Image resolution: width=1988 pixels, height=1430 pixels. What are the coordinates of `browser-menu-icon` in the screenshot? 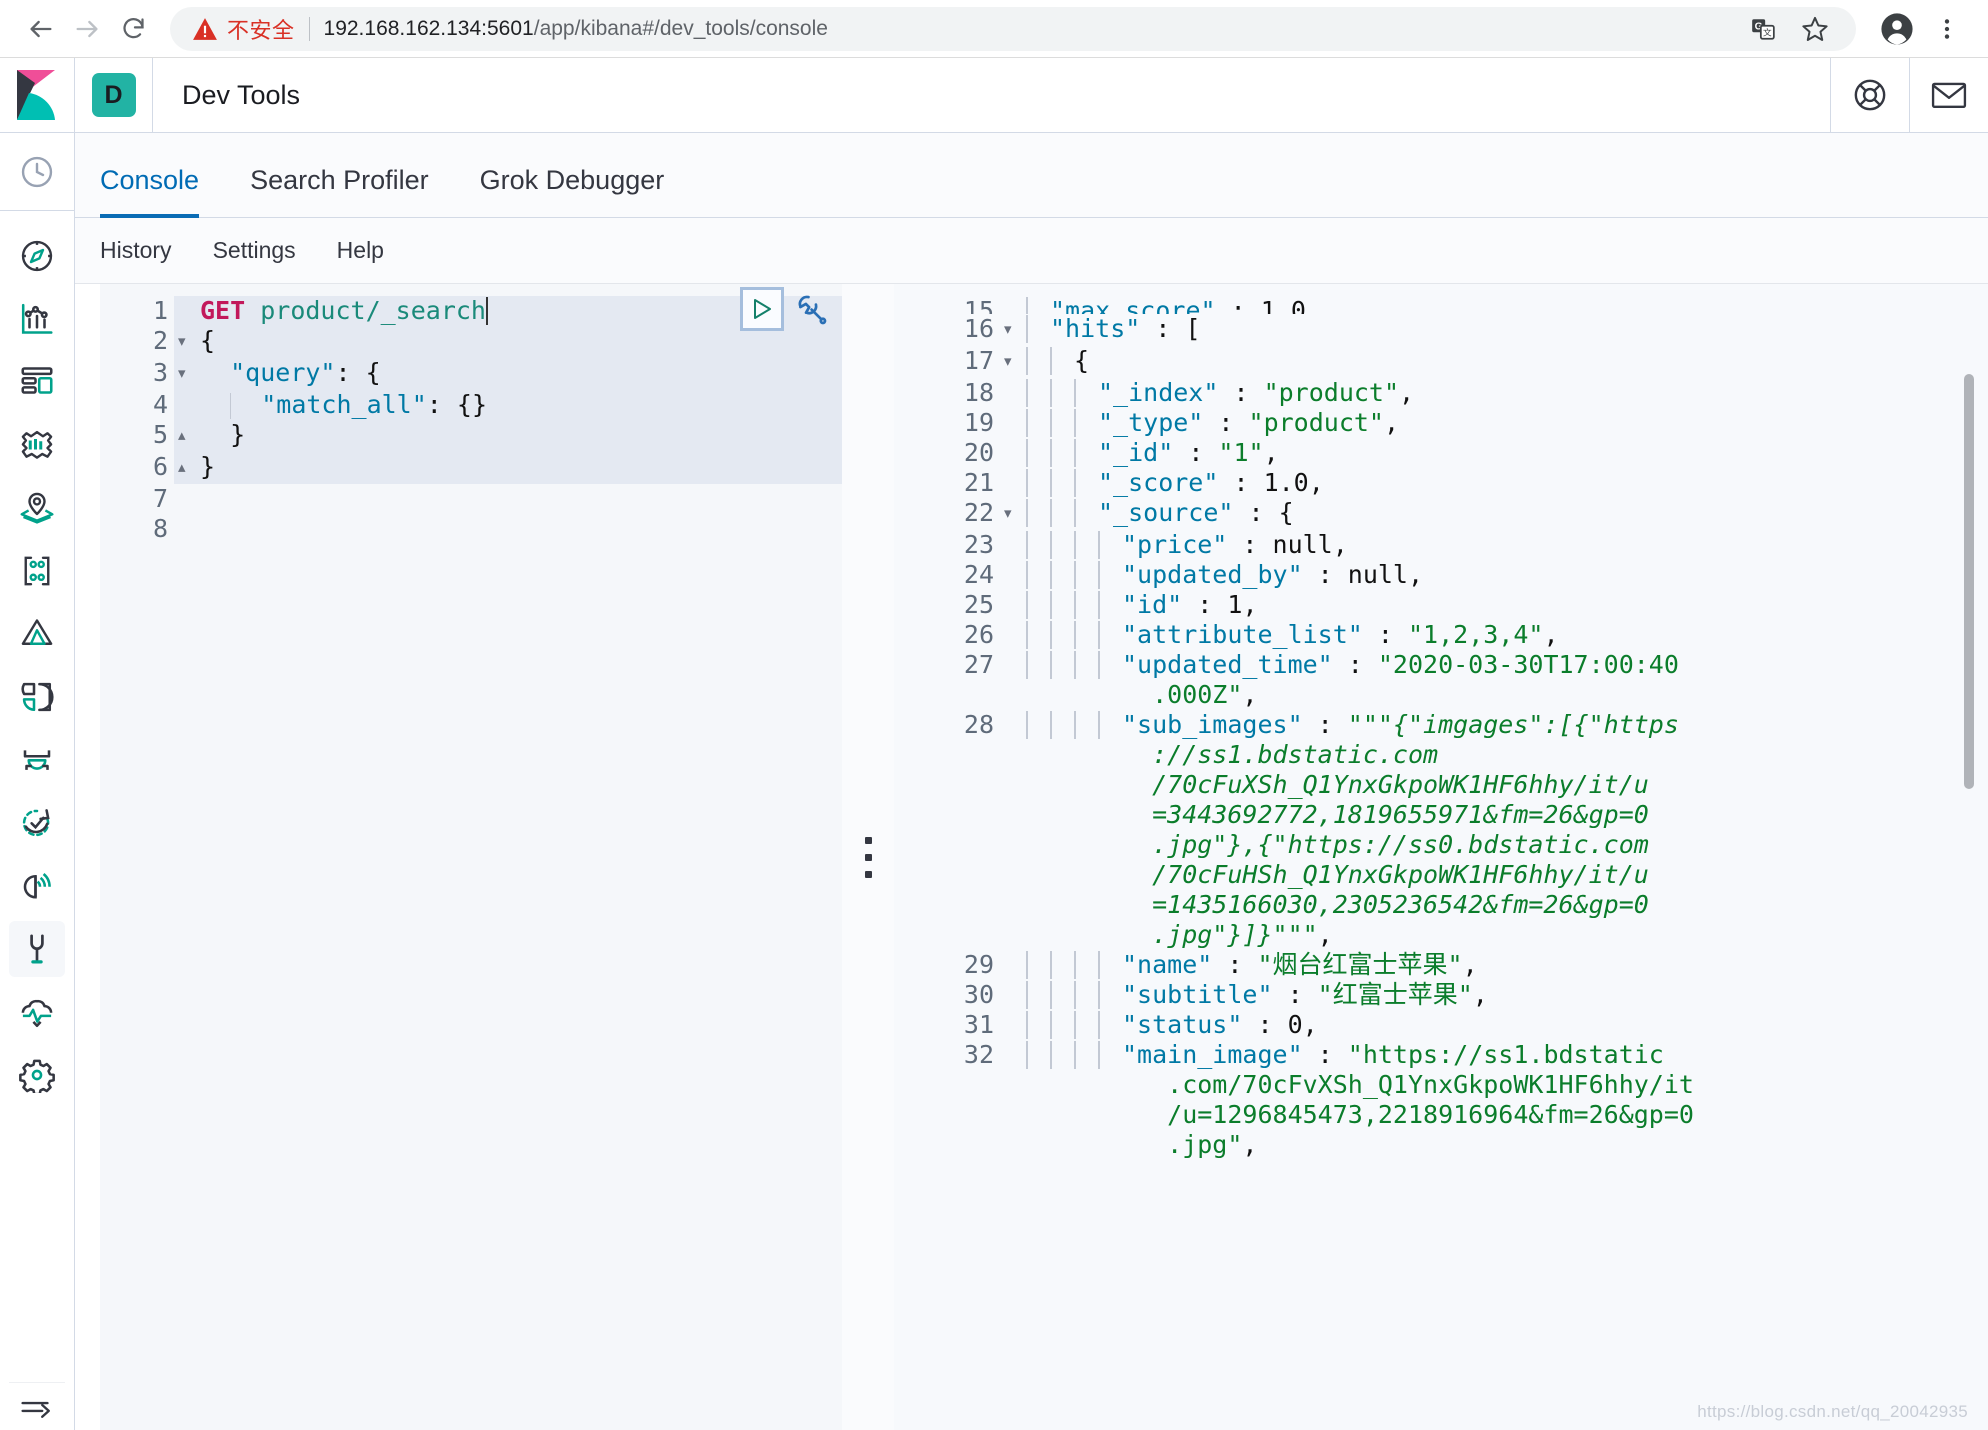 It's located at (1947, 29).